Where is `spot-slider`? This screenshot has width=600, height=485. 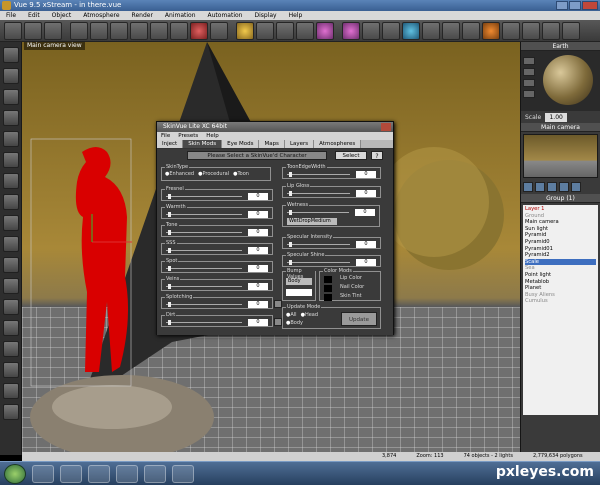
spot-slider is located at coordinates (204, 268).